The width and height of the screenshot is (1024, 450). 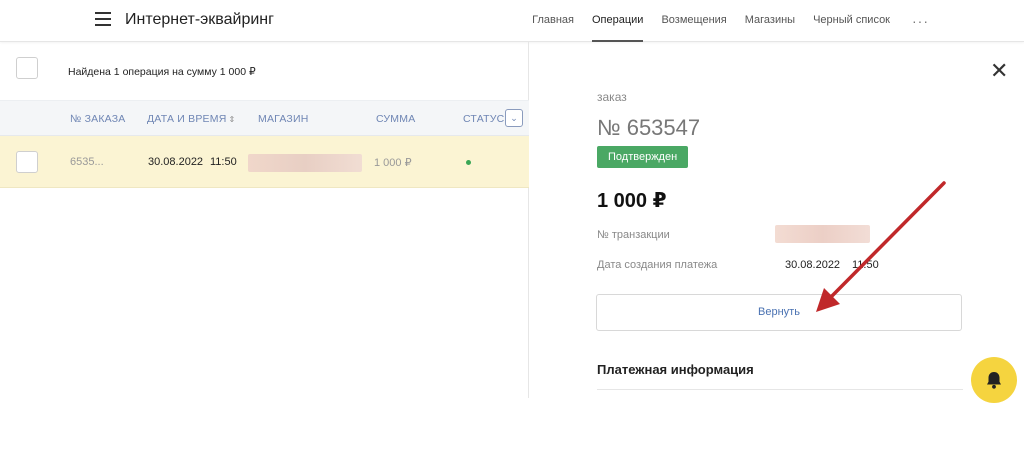 I want to click on notifications-button, so click(x=994, y=380).